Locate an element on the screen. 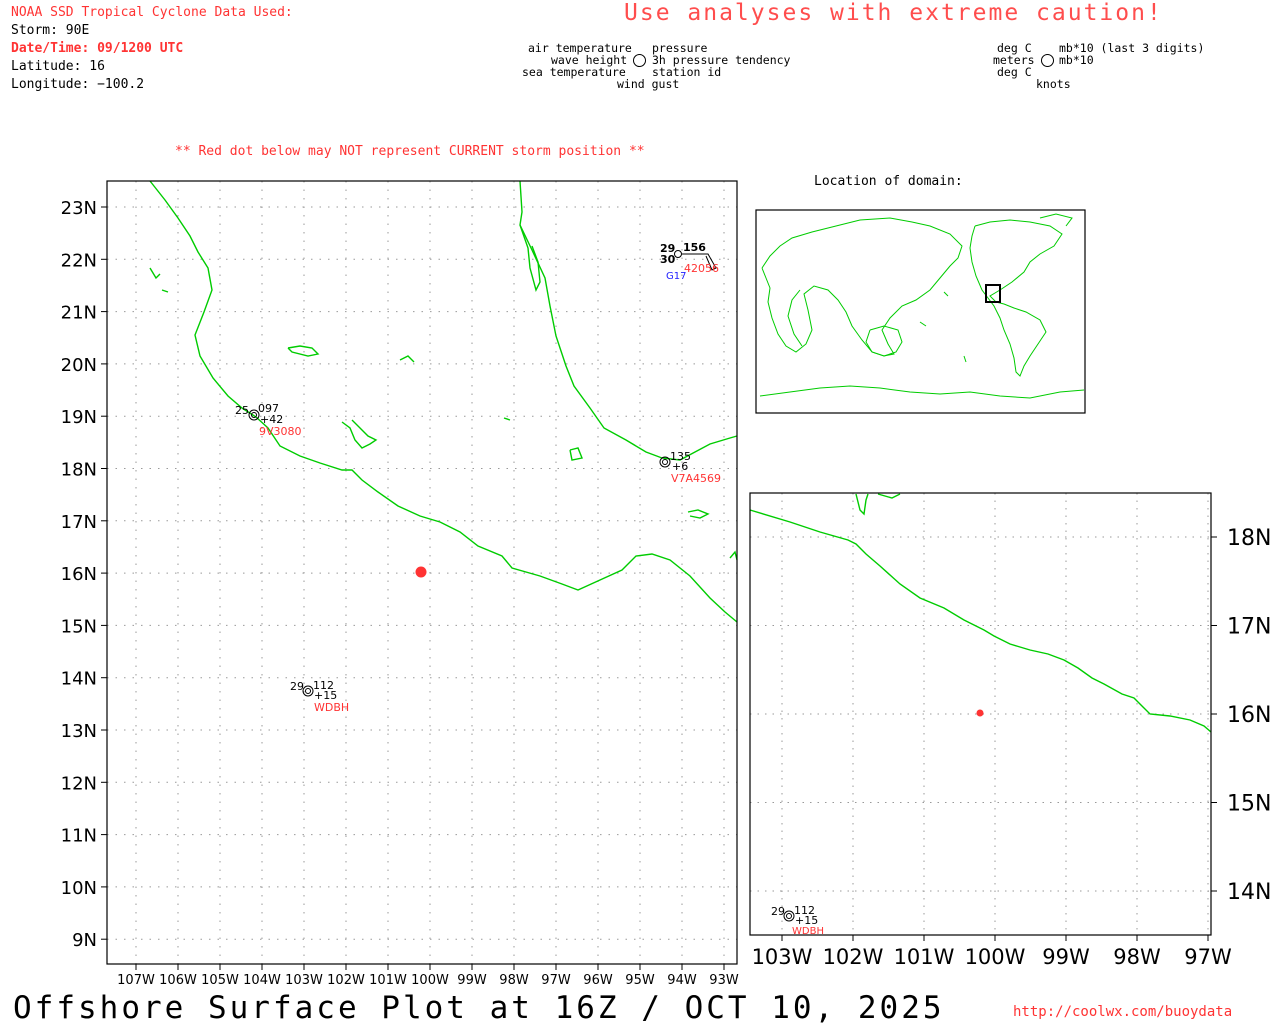 The image size is (1280, 1026). lat-tick-label: 11N is located at coordinates (79, 836).